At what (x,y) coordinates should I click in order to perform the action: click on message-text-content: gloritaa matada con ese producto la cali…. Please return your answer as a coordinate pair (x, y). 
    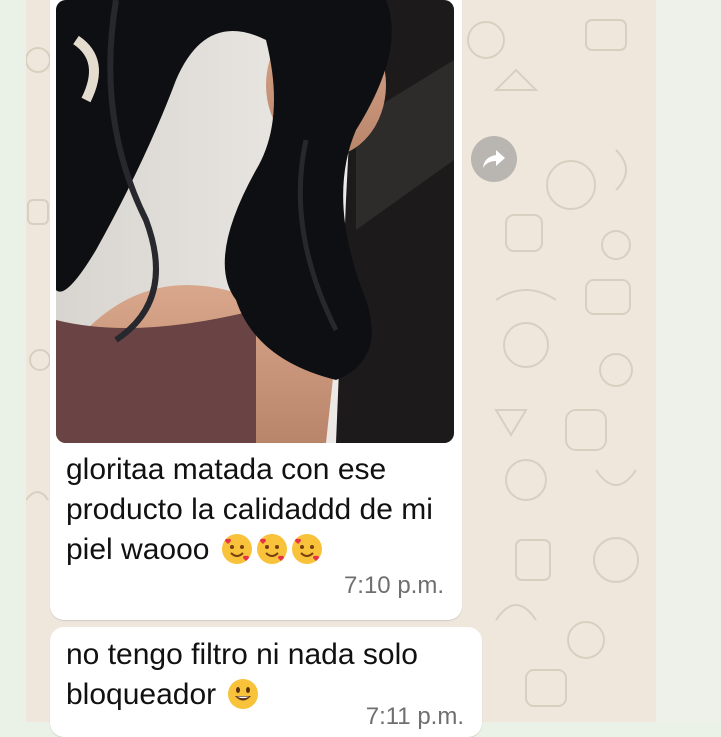
    Looking at the image, I should click on (254, 509).